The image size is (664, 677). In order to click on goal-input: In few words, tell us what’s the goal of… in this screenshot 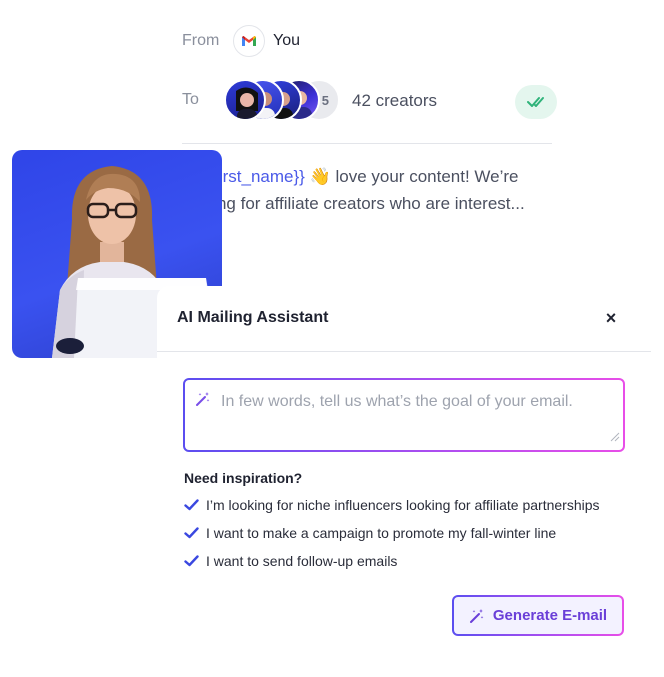, I will do `click(404, 415)`.